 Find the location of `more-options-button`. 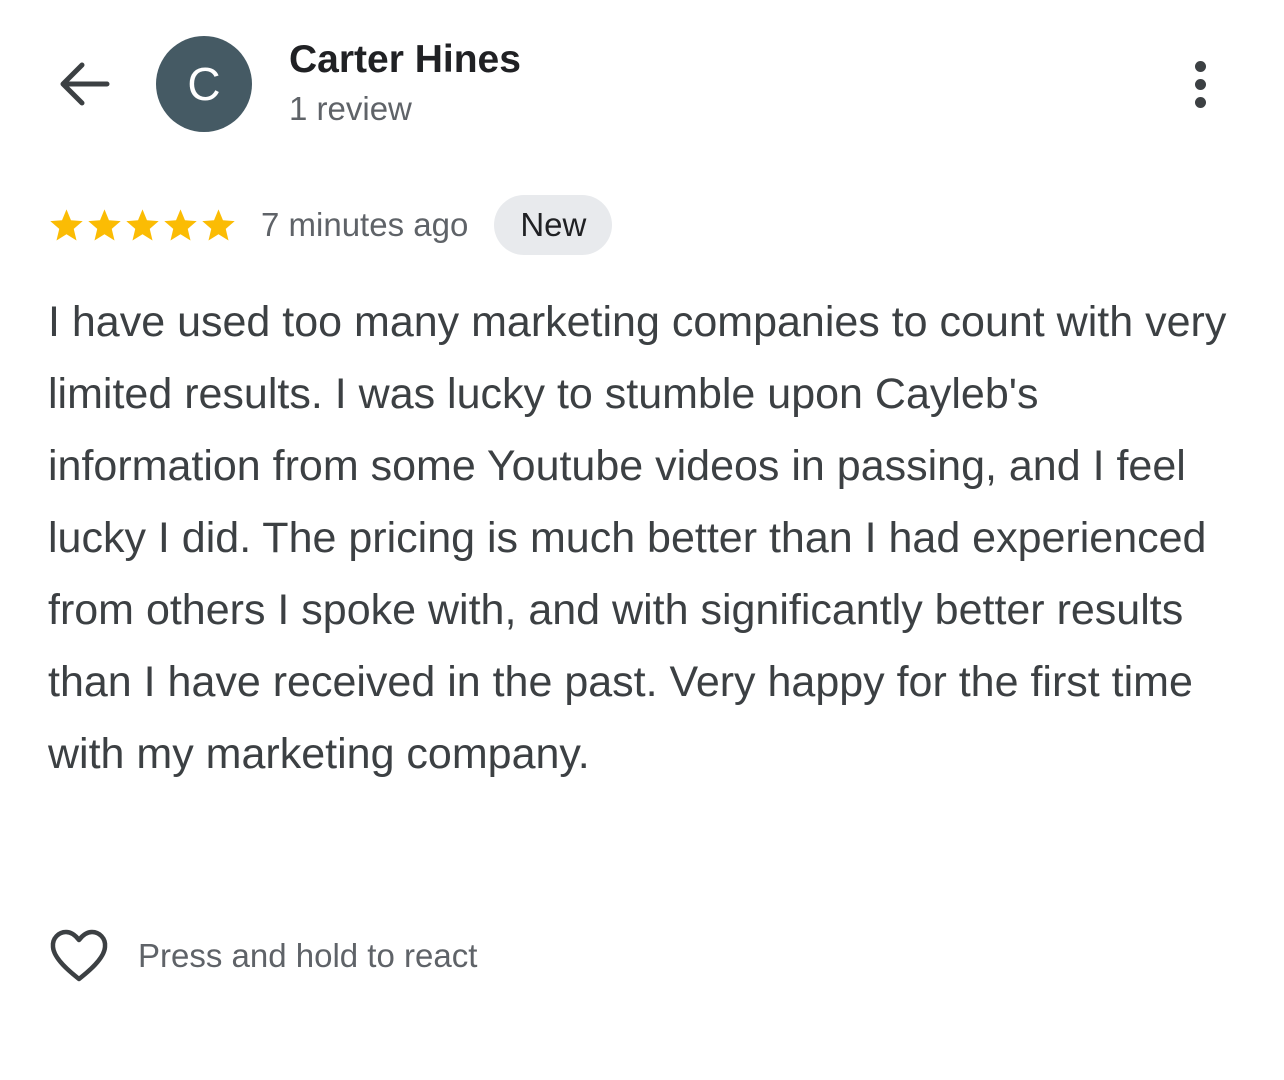

more-options-button is located at coordinates (1200, 84).